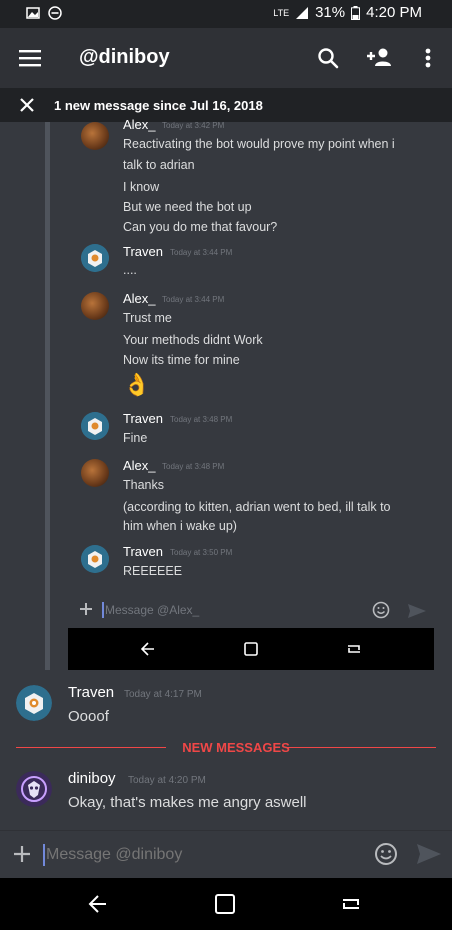 Image resolution: width=452 pixels, height=930 pixels. I want to click on hamburger-icon, so click(30, 58).